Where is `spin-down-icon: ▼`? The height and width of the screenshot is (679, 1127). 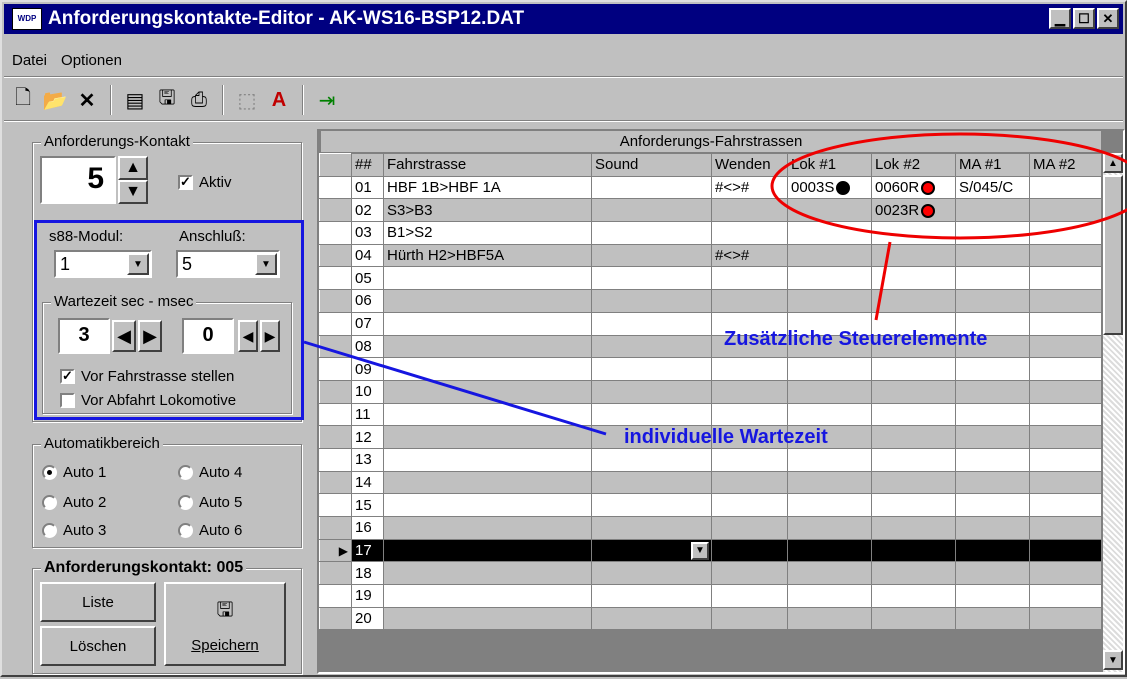
spin-down-icon: ▼ is located at coordinates (133, 192).